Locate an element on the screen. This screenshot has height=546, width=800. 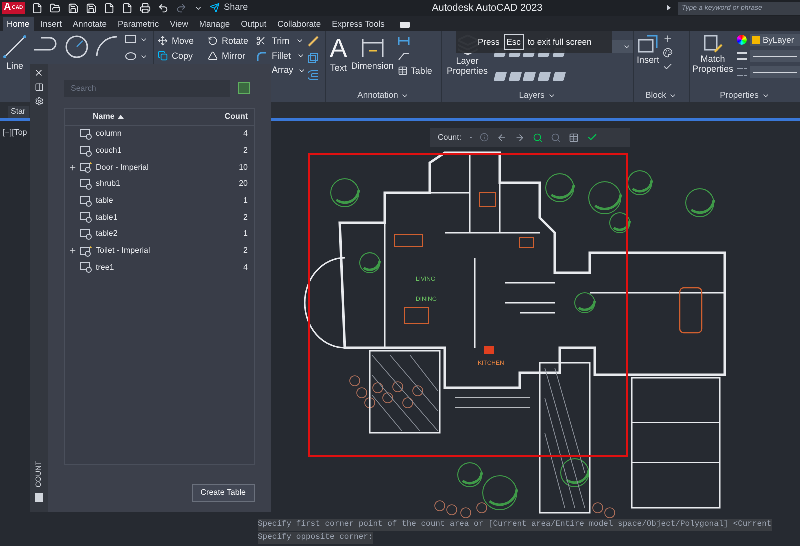
lineweight-dropdown is located at coordinates (775, 56).